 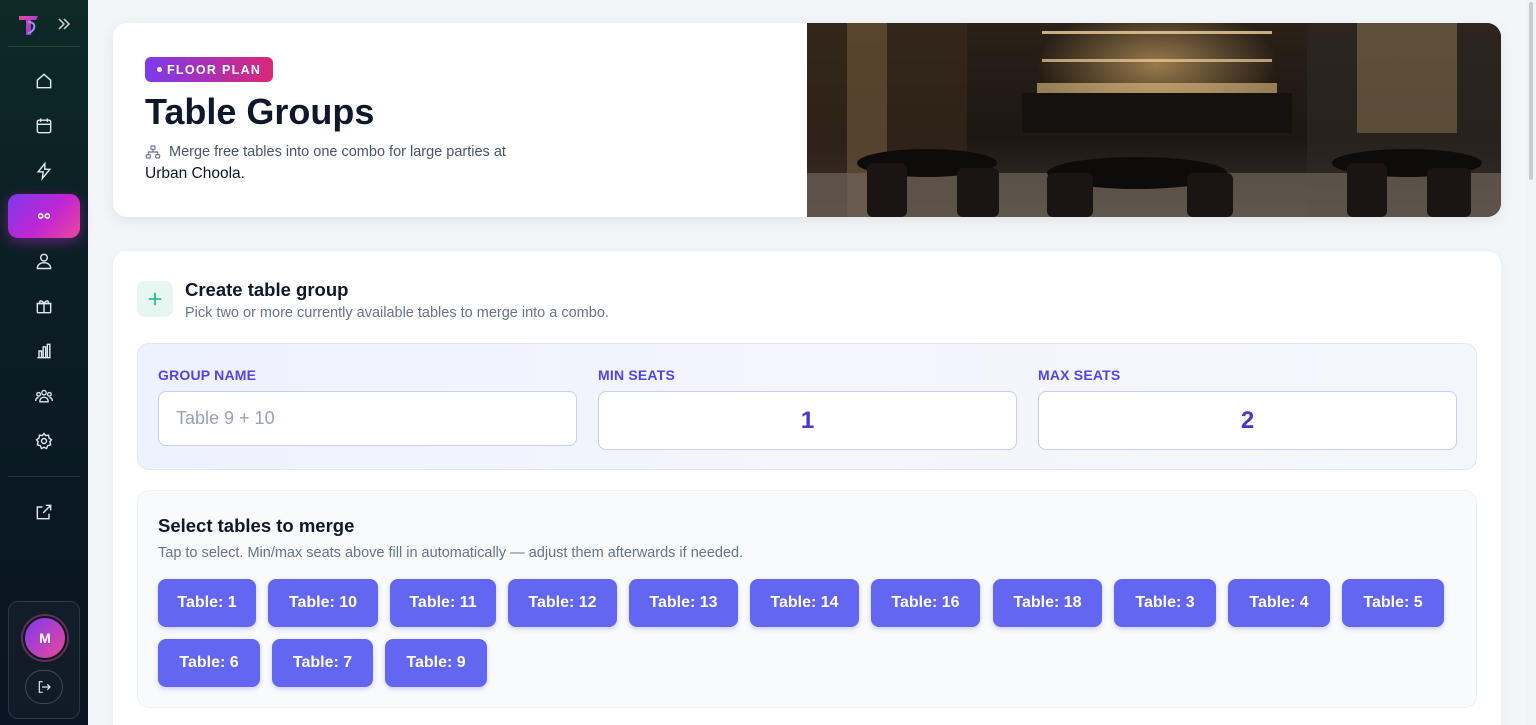 I want to click on lightning-icon, so click(x=44, y=171).